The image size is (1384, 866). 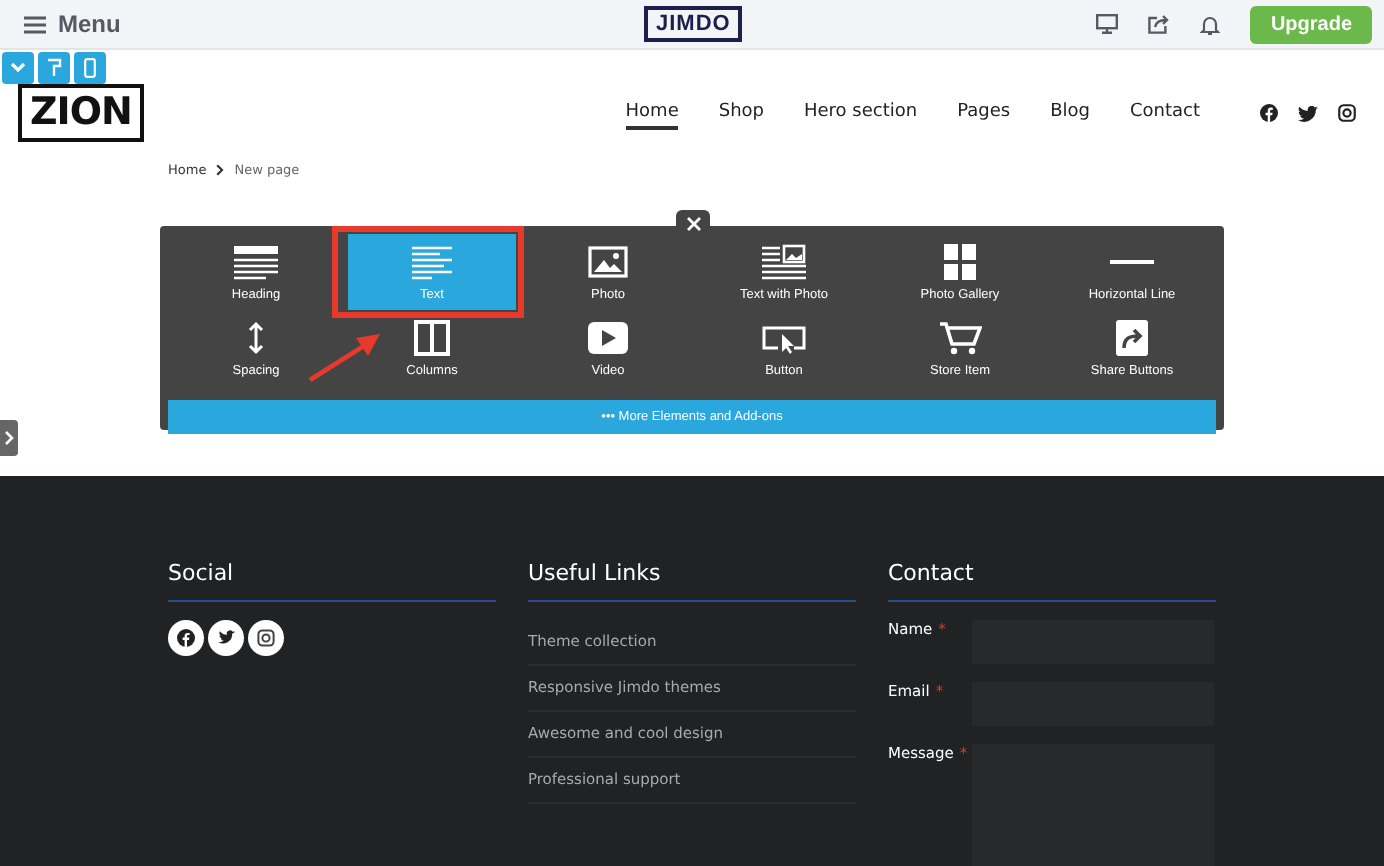 I want to click on nav-link: Hero section, so click(x=861, y=113).